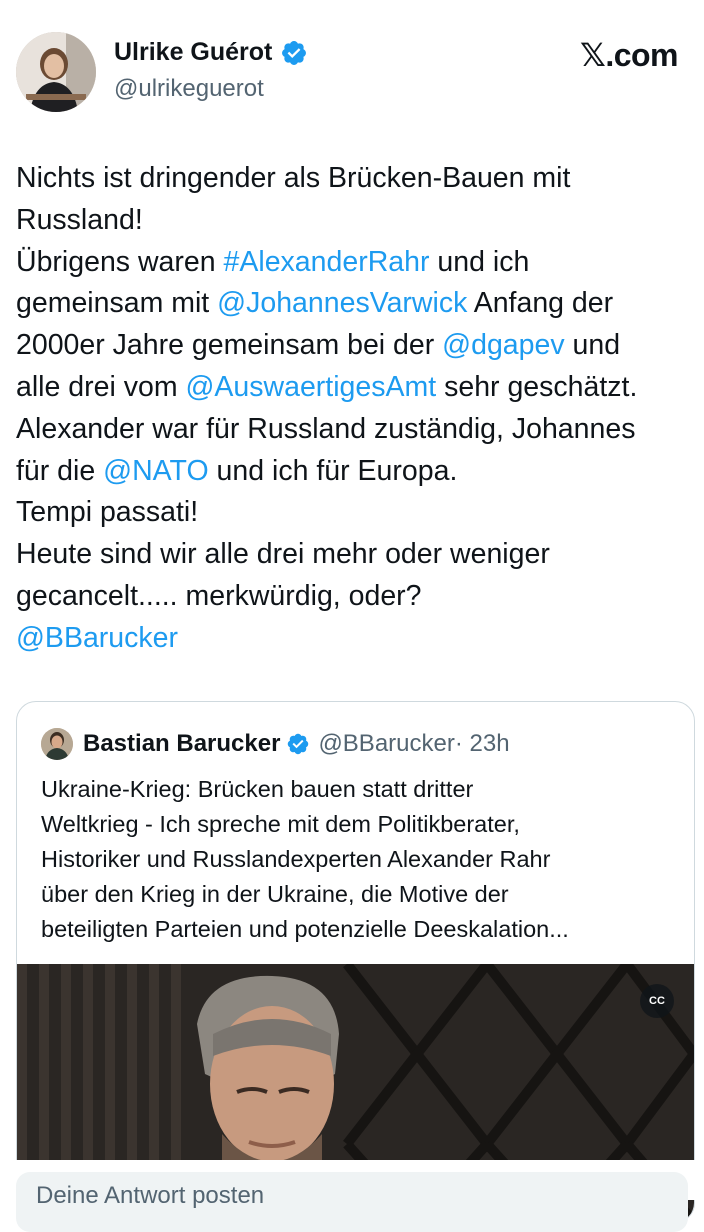 The image size is (704, 1232). I want to click on author-avatar-image, so click(56, 72).